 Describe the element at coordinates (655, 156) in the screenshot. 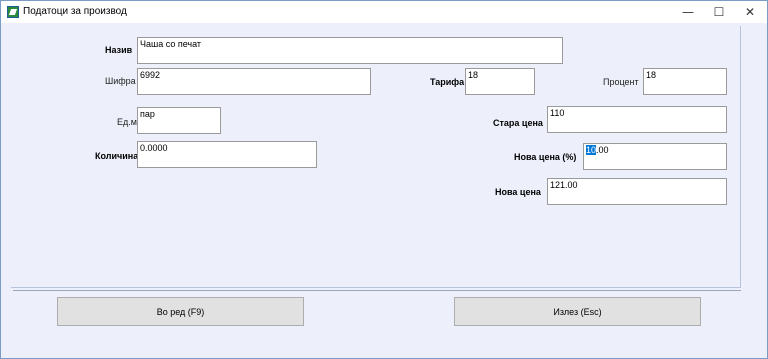

I see `nova-cena-pct-field: 10.00` at that location.